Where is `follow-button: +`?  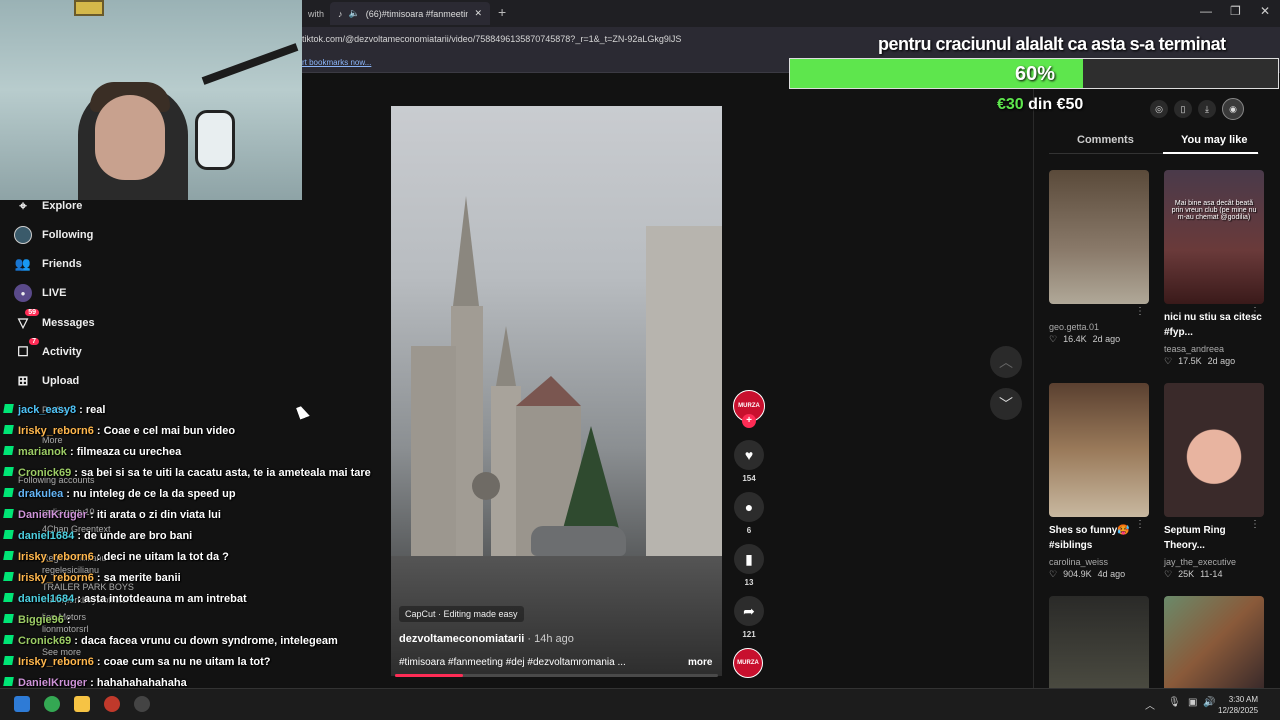 follow-button: + is located at coordinates (749, 421).